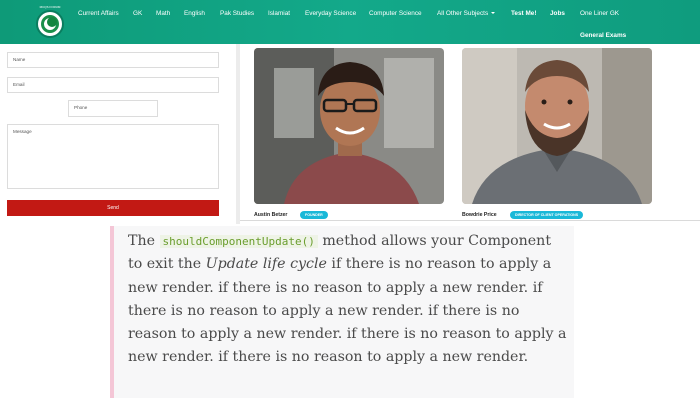 This screenshot has width=700, height=400. What do you see at coordinates (314, 215) in the screenshot?
I see `role-badge: FOUNDER` at bounding box center [314, 215].